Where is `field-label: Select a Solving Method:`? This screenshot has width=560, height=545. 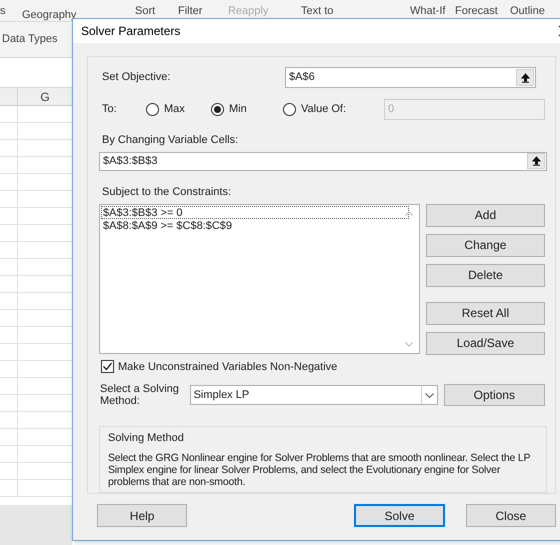
field-label: Select a Solving Method: is located at coordinates (139, 395).